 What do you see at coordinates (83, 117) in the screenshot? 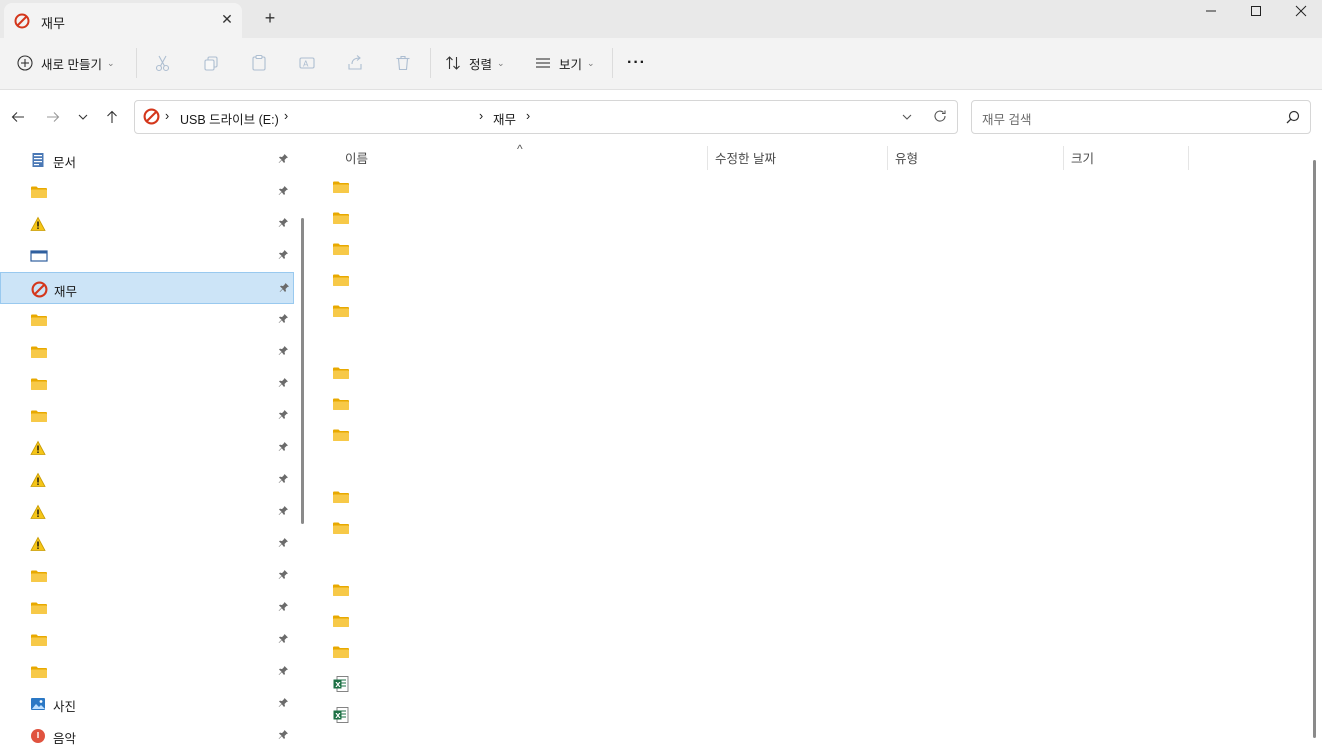
I see `recent-locations-button` at bounding box center [83, 117].